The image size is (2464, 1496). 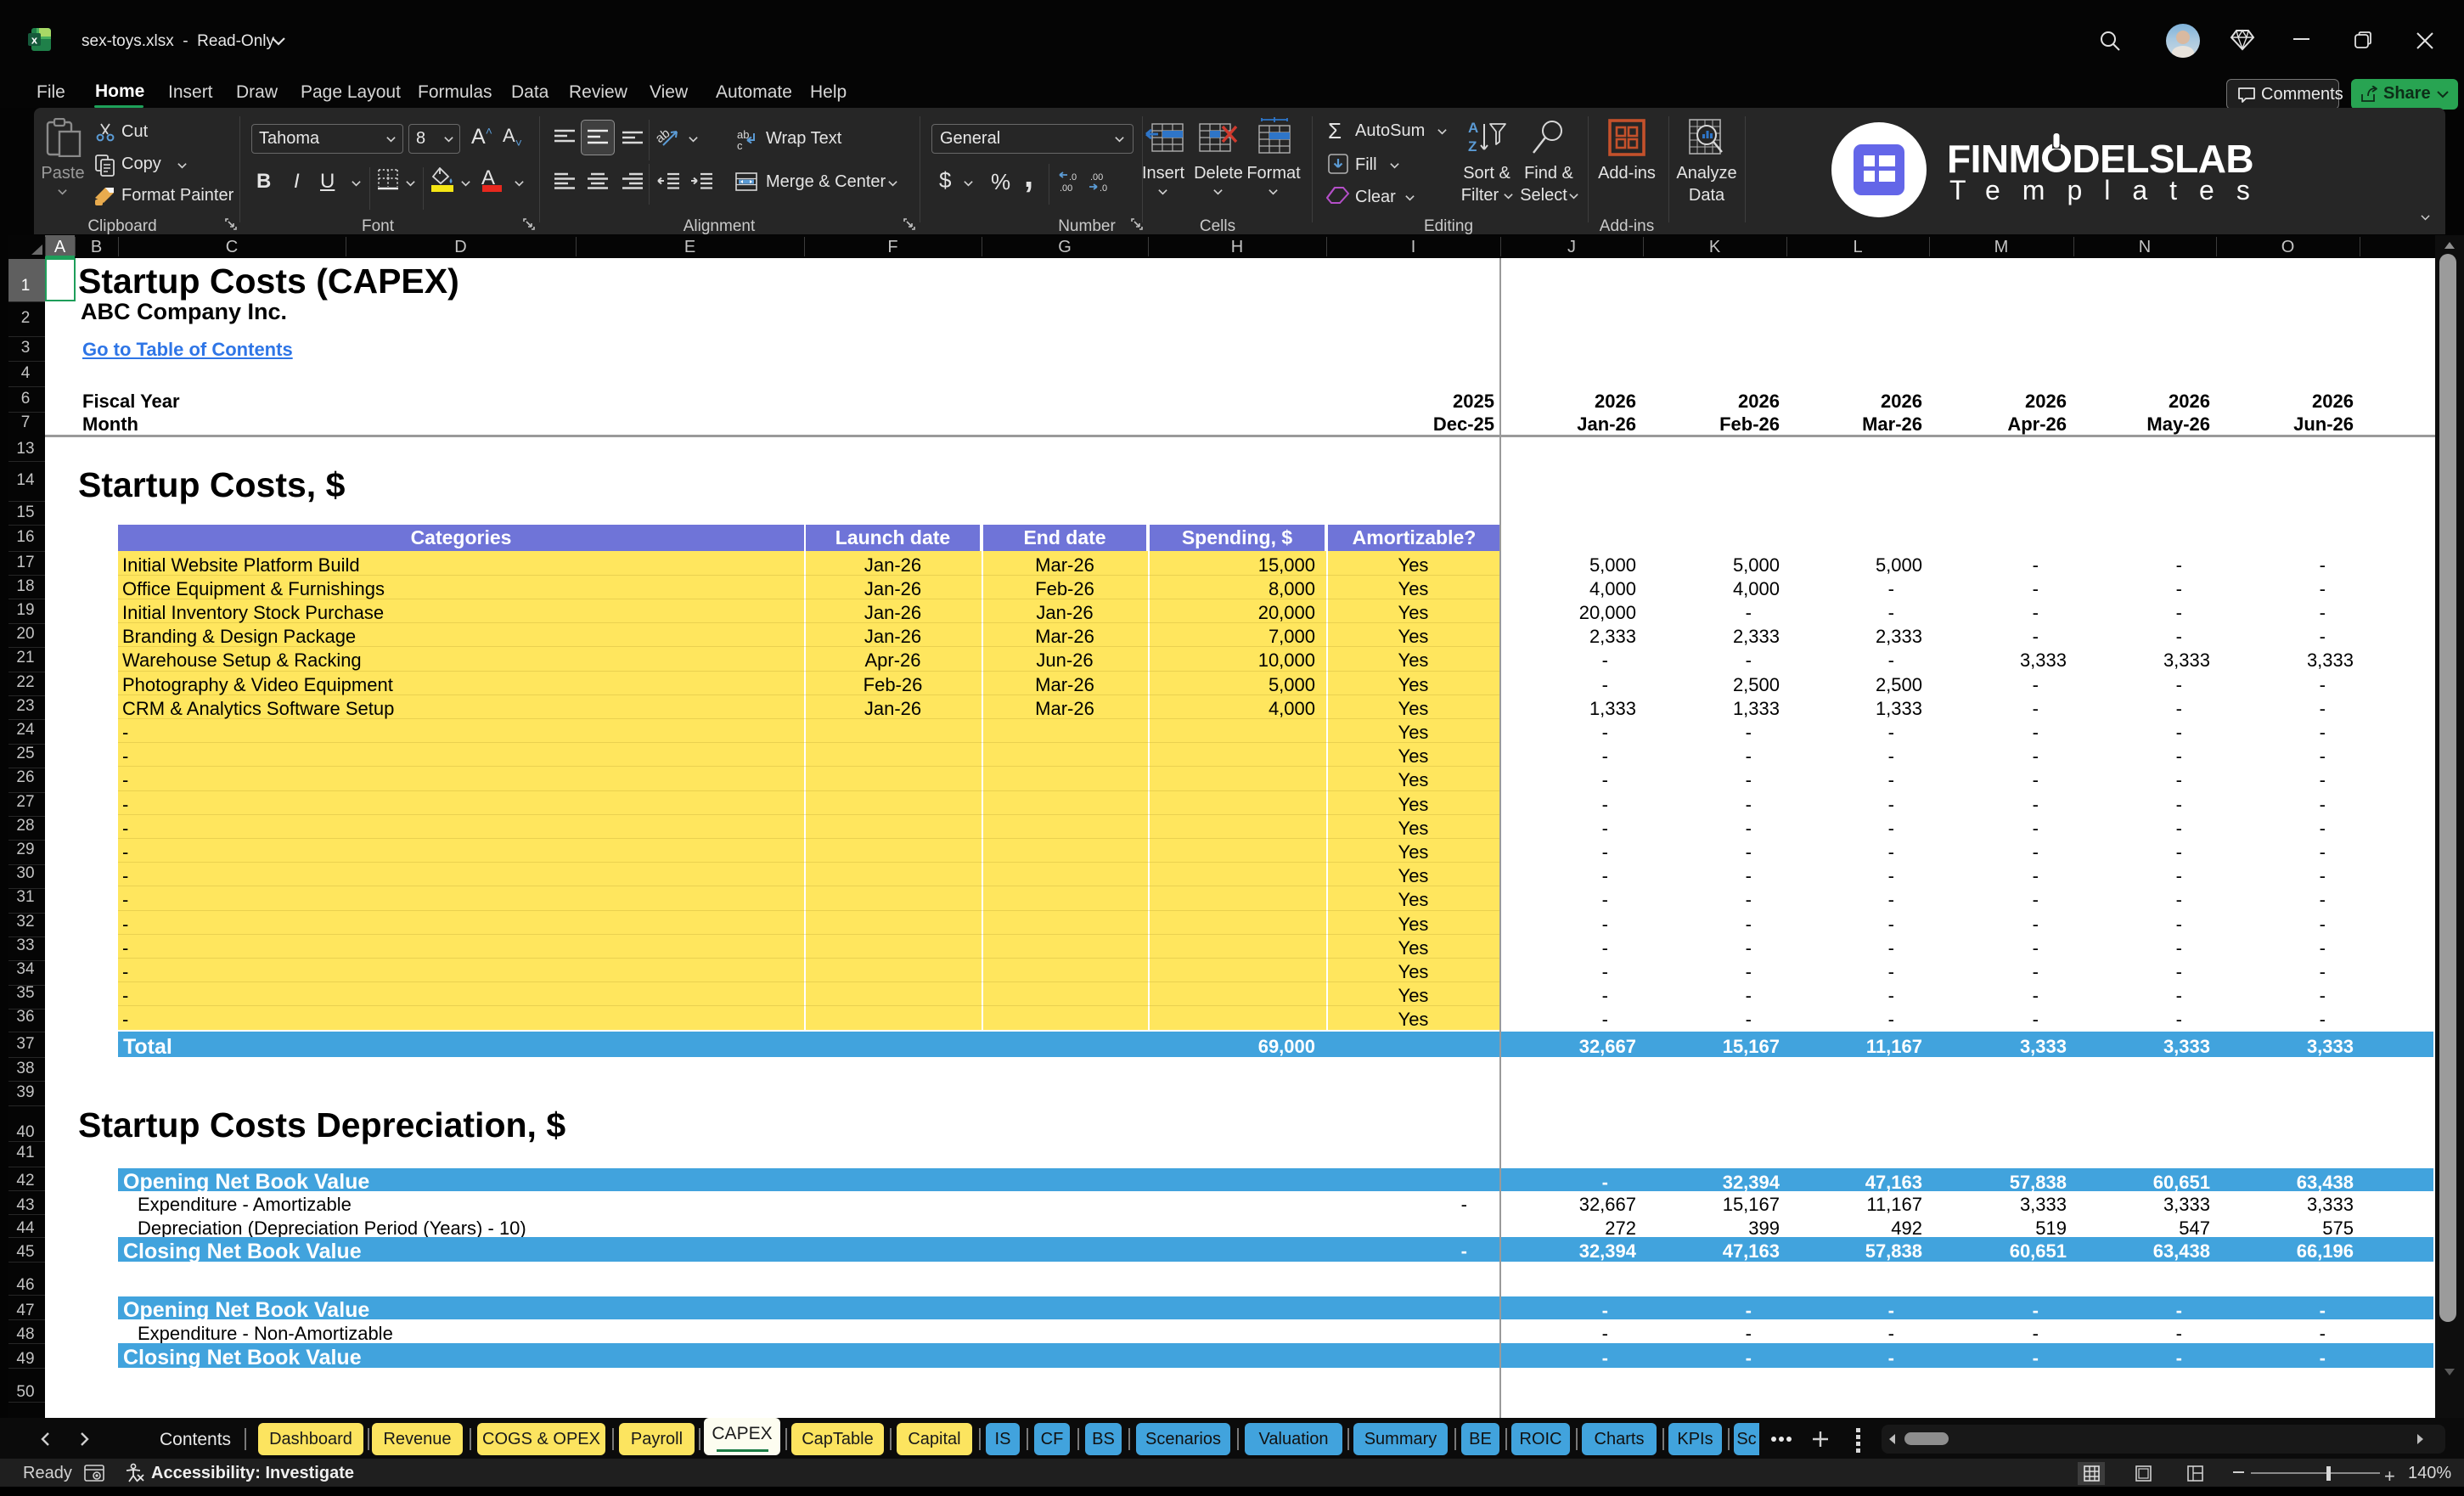 What do you see at coordinates (1472, 146) in the screenshot?
I see `svg-text: Z` at bounding box center [1472, 146].